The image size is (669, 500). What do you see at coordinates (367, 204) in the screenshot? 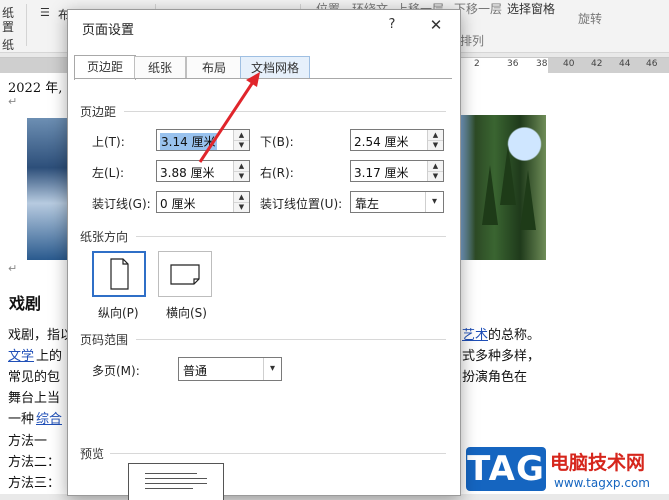
I see `gutter-position-value: 靠左` at bounding box center [367, 204].